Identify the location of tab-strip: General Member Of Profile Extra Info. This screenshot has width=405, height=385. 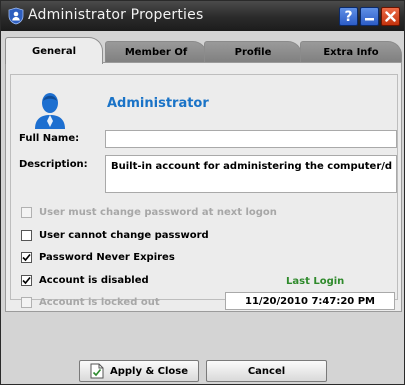
(203, 50).